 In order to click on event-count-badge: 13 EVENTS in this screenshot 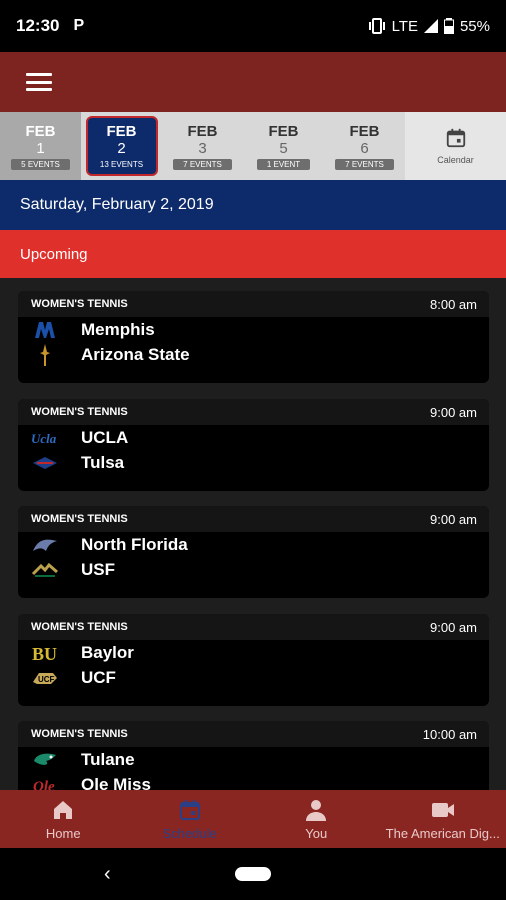, I will do `click(121, 164)`.